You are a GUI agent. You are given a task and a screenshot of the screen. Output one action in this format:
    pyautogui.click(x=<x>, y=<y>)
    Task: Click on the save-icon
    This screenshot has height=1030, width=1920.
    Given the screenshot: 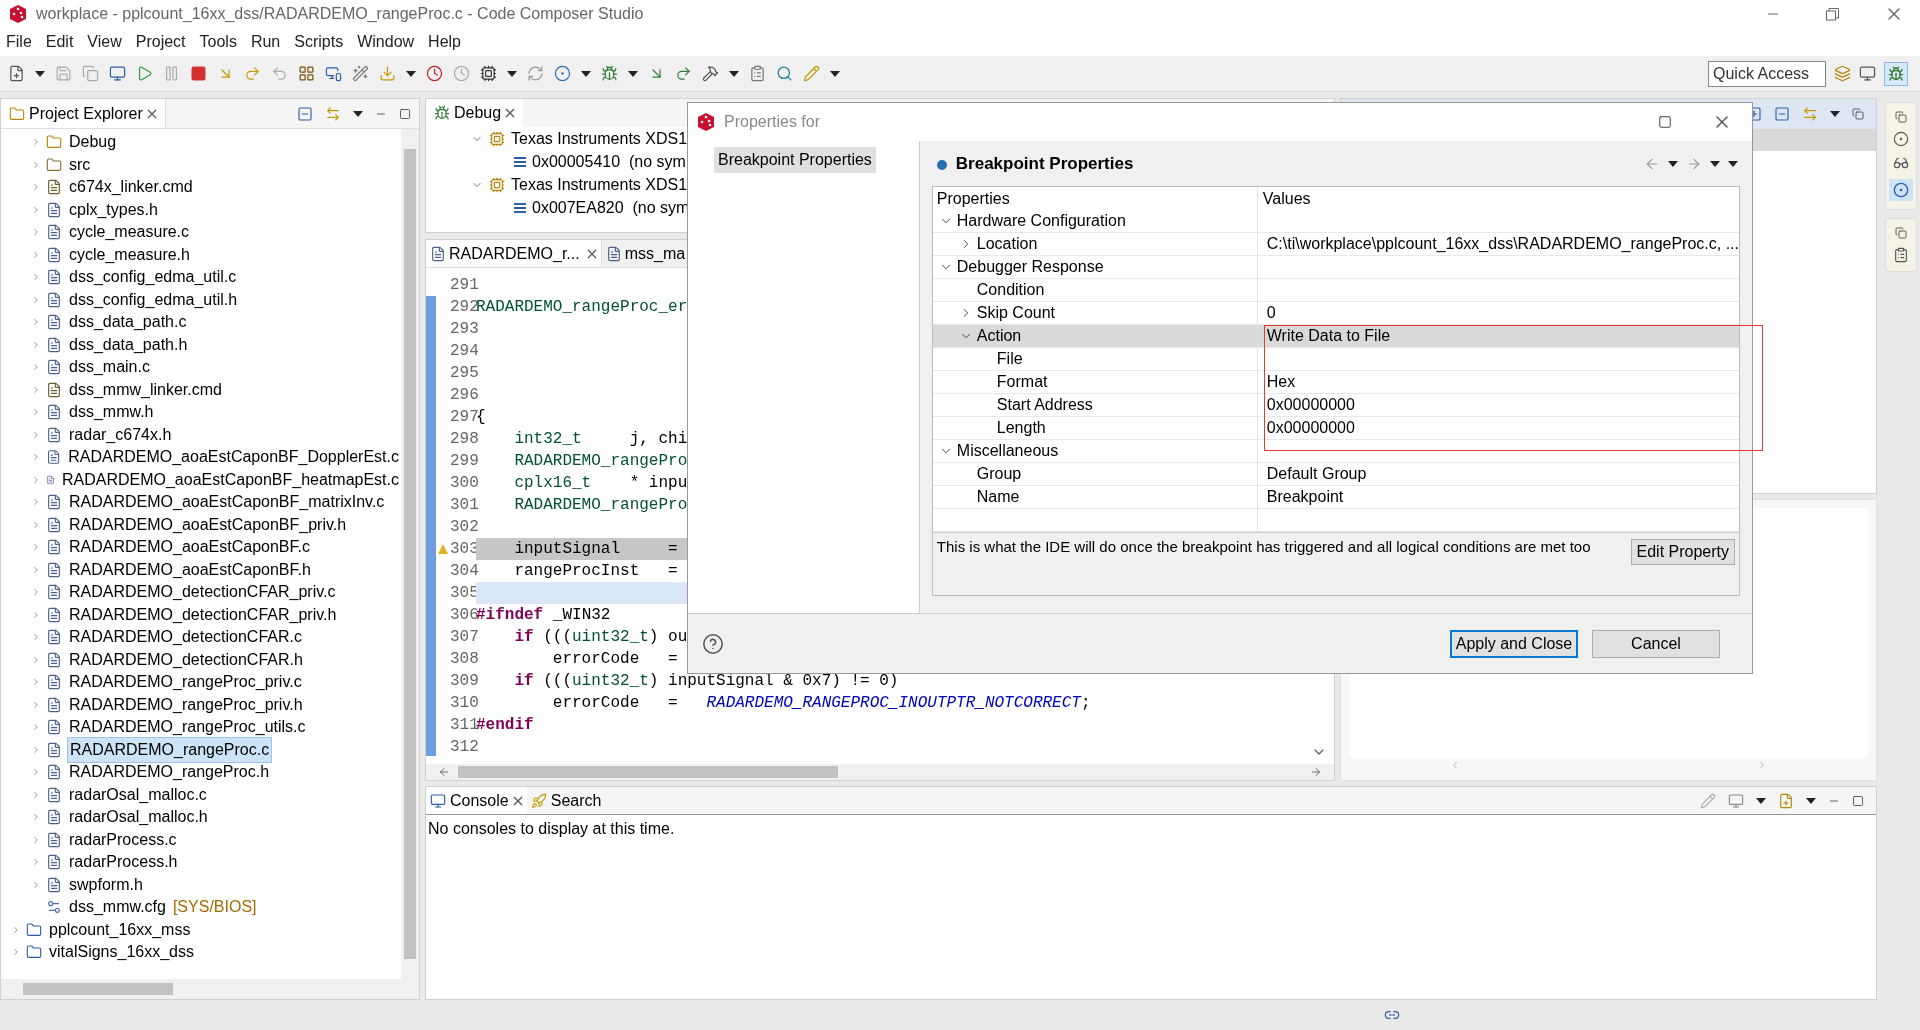 What is the action you would take?
    pyautogui.click(x=63, y=73)
    